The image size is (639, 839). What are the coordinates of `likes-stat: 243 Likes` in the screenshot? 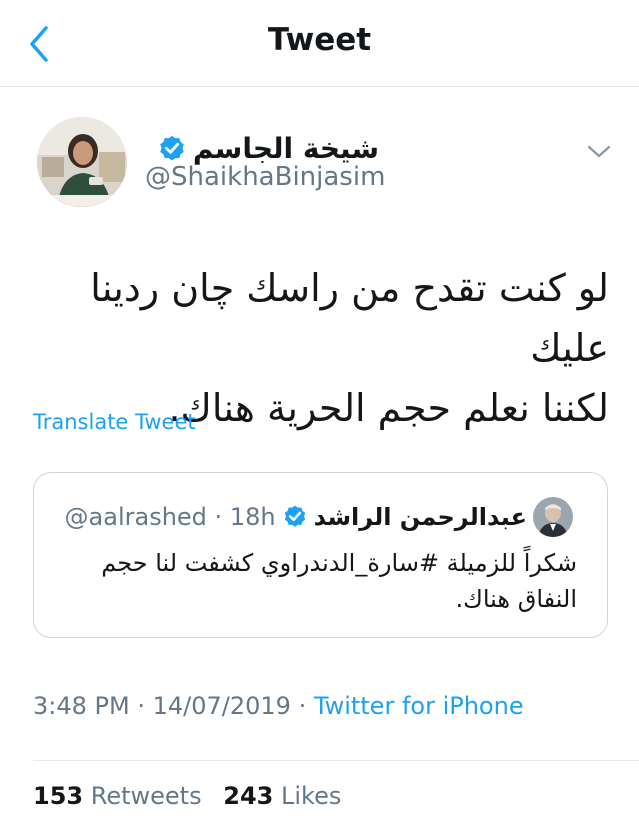 It's located at (282, 796).